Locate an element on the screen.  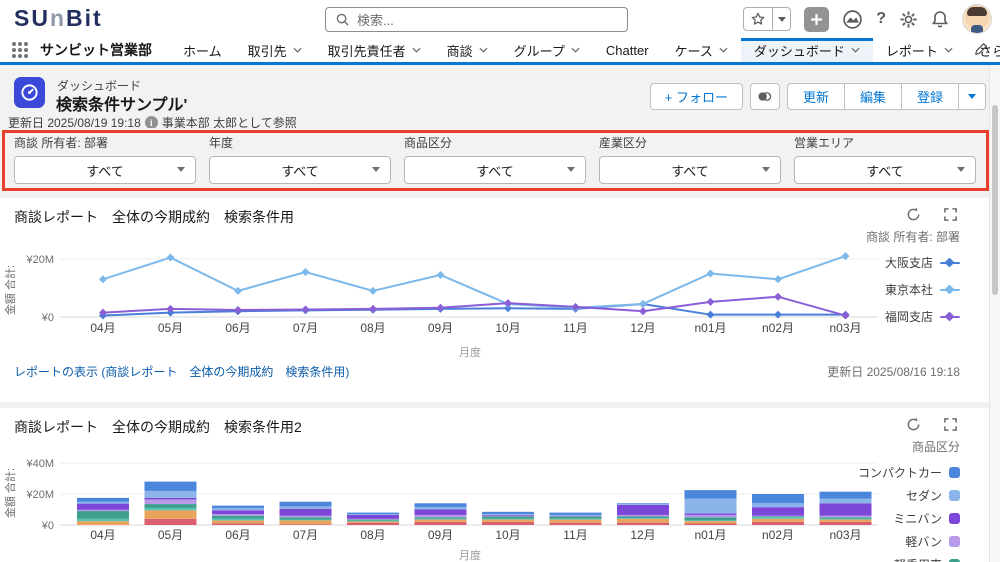
legend-item-東京本社: 東京本社 is located at coordinates (913, 289).